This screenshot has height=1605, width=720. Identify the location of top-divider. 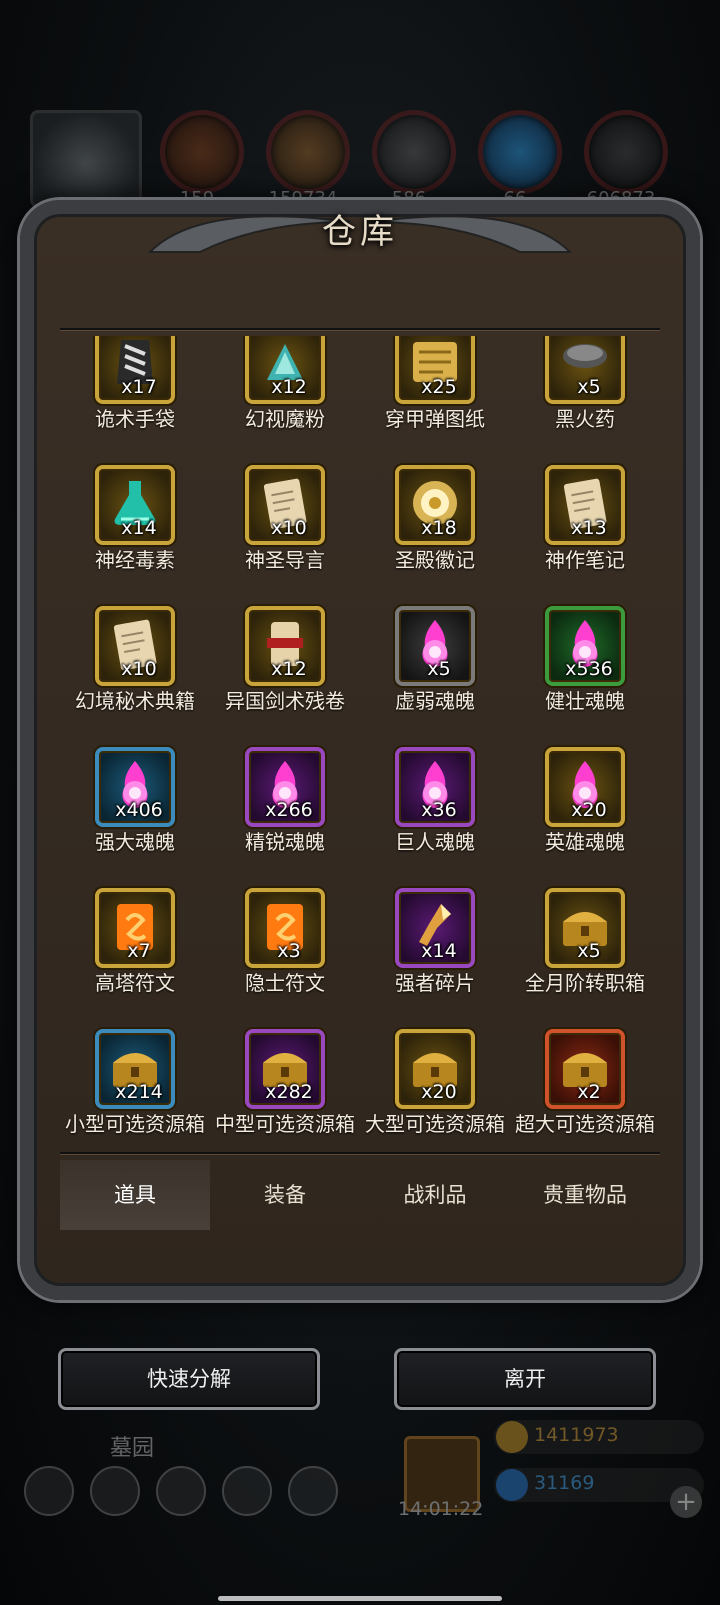
(360, 329).